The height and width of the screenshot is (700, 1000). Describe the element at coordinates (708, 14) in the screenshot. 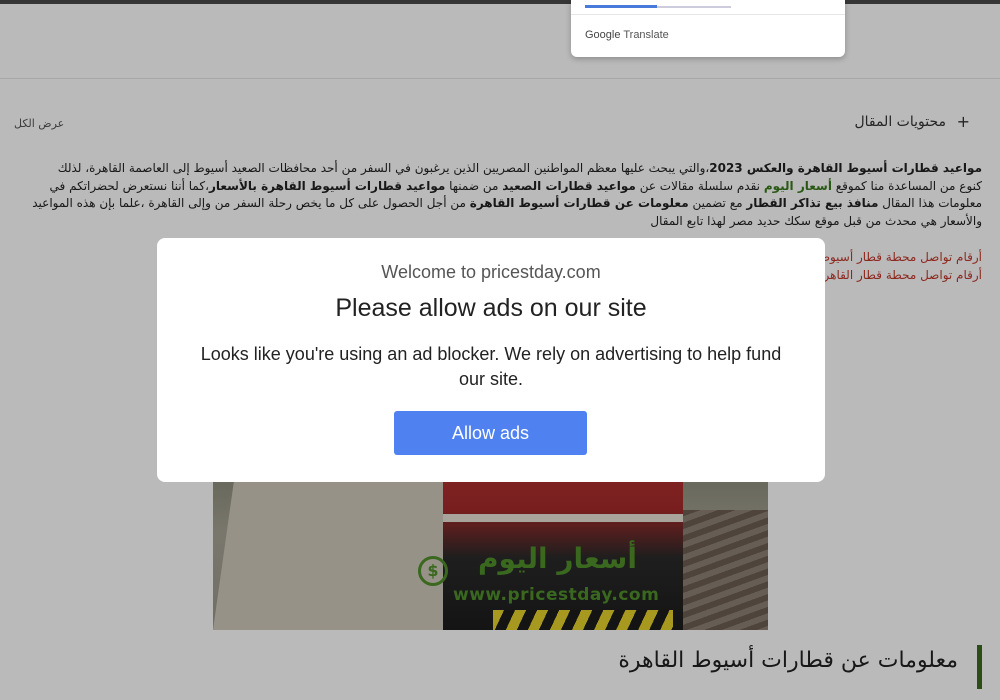

I see `popup-divider` at that location.